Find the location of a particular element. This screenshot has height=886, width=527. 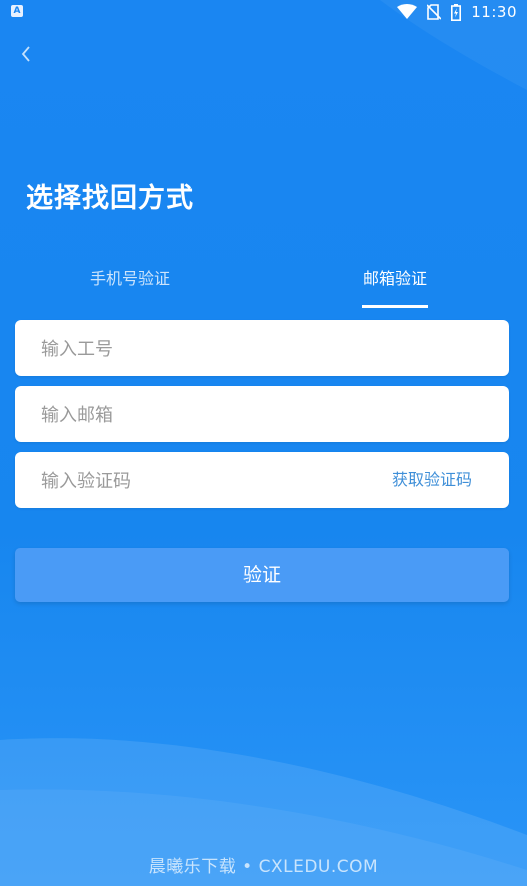

app-notification-icon: A is located at coordinates (17, 11).